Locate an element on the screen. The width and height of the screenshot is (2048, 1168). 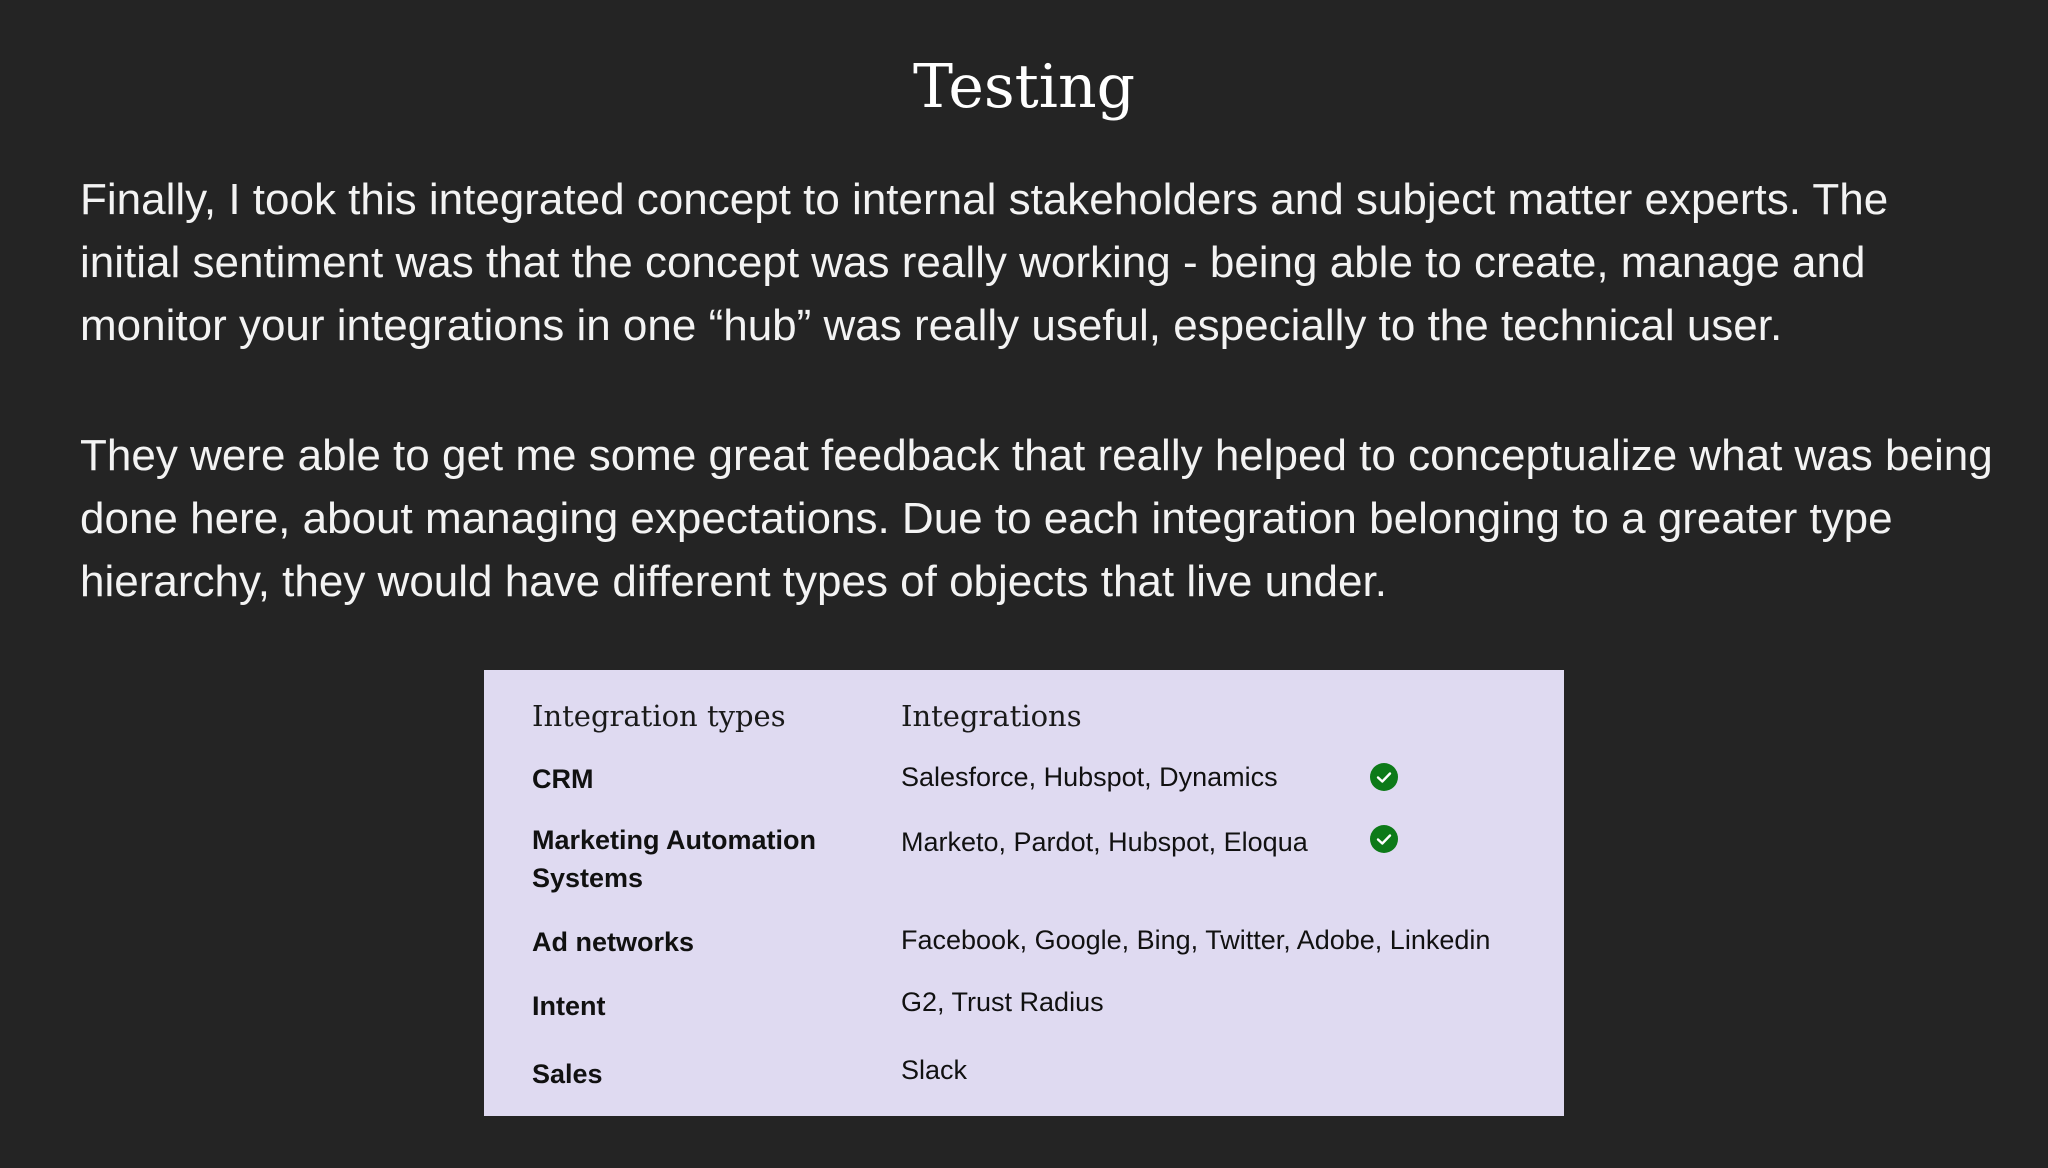
row-type-label: Ad networks is located at coordinates (613, 942).